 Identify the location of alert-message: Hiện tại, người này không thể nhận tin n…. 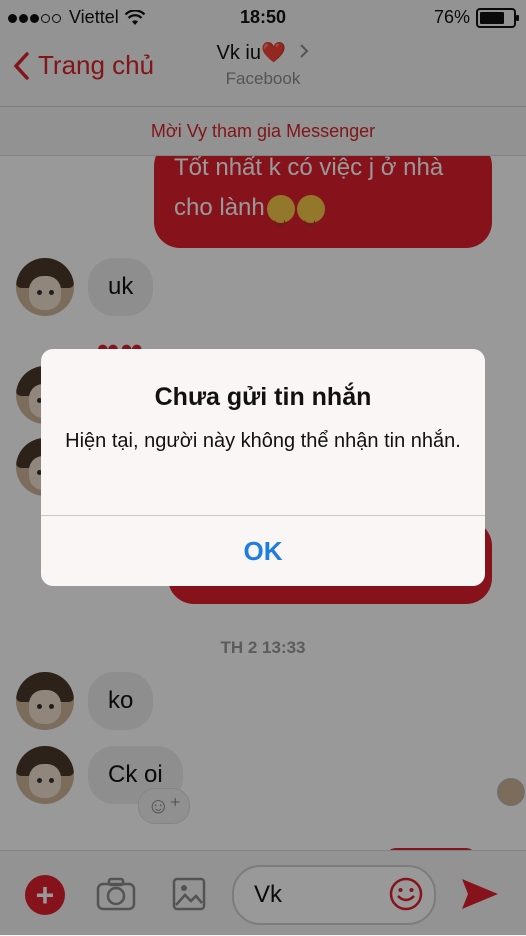
(263, 441).